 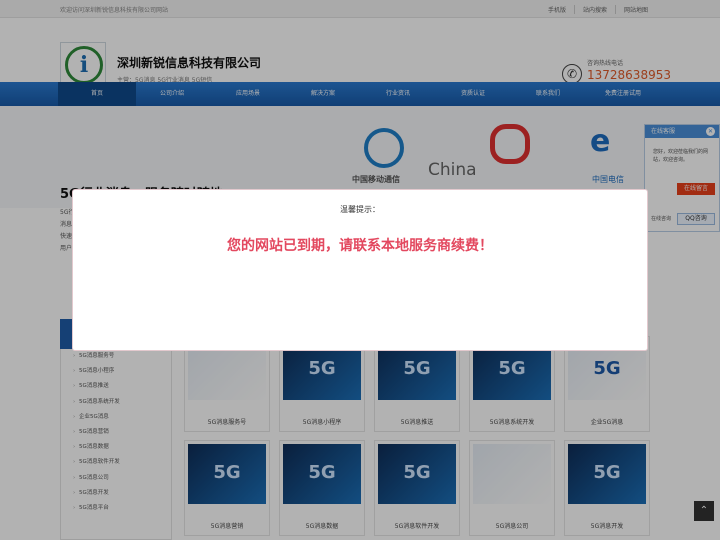 I want to click on dialog-message: 您的网站已到期，请联系本地服务商续费！, so click(x=360, y=246).